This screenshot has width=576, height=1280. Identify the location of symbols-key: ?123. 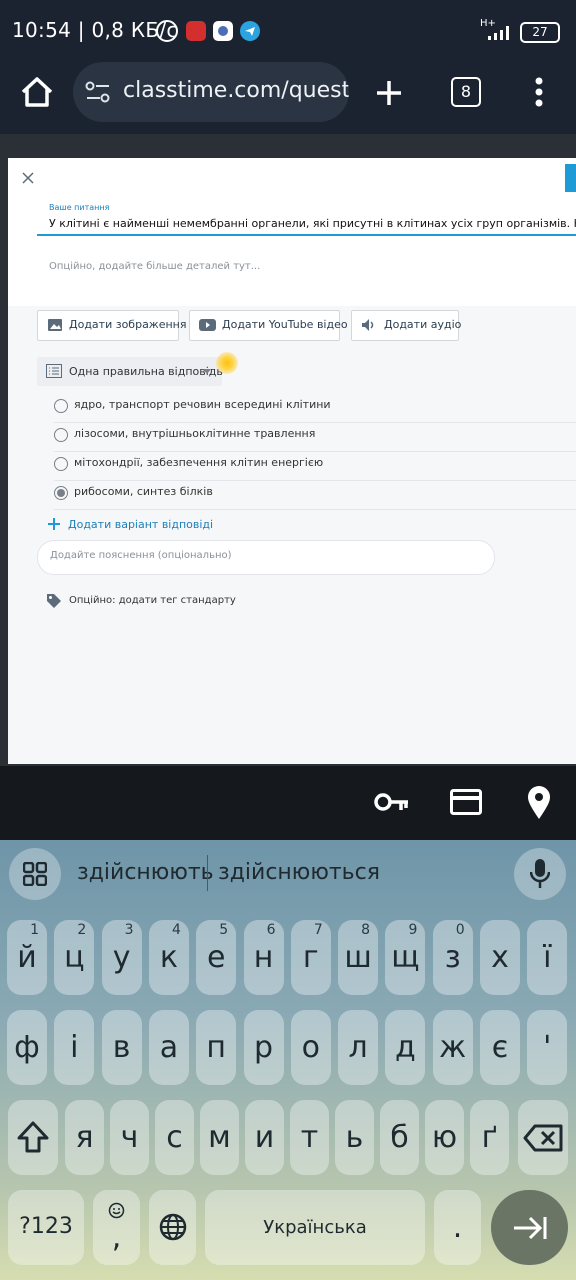
(46, 1227).